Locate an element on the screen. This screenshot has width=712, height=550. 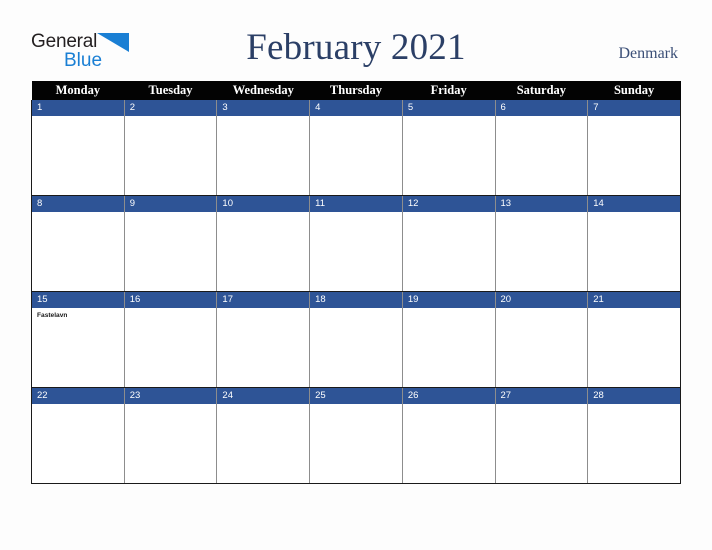
day-number: 14 is located at coordinates (634, 204).